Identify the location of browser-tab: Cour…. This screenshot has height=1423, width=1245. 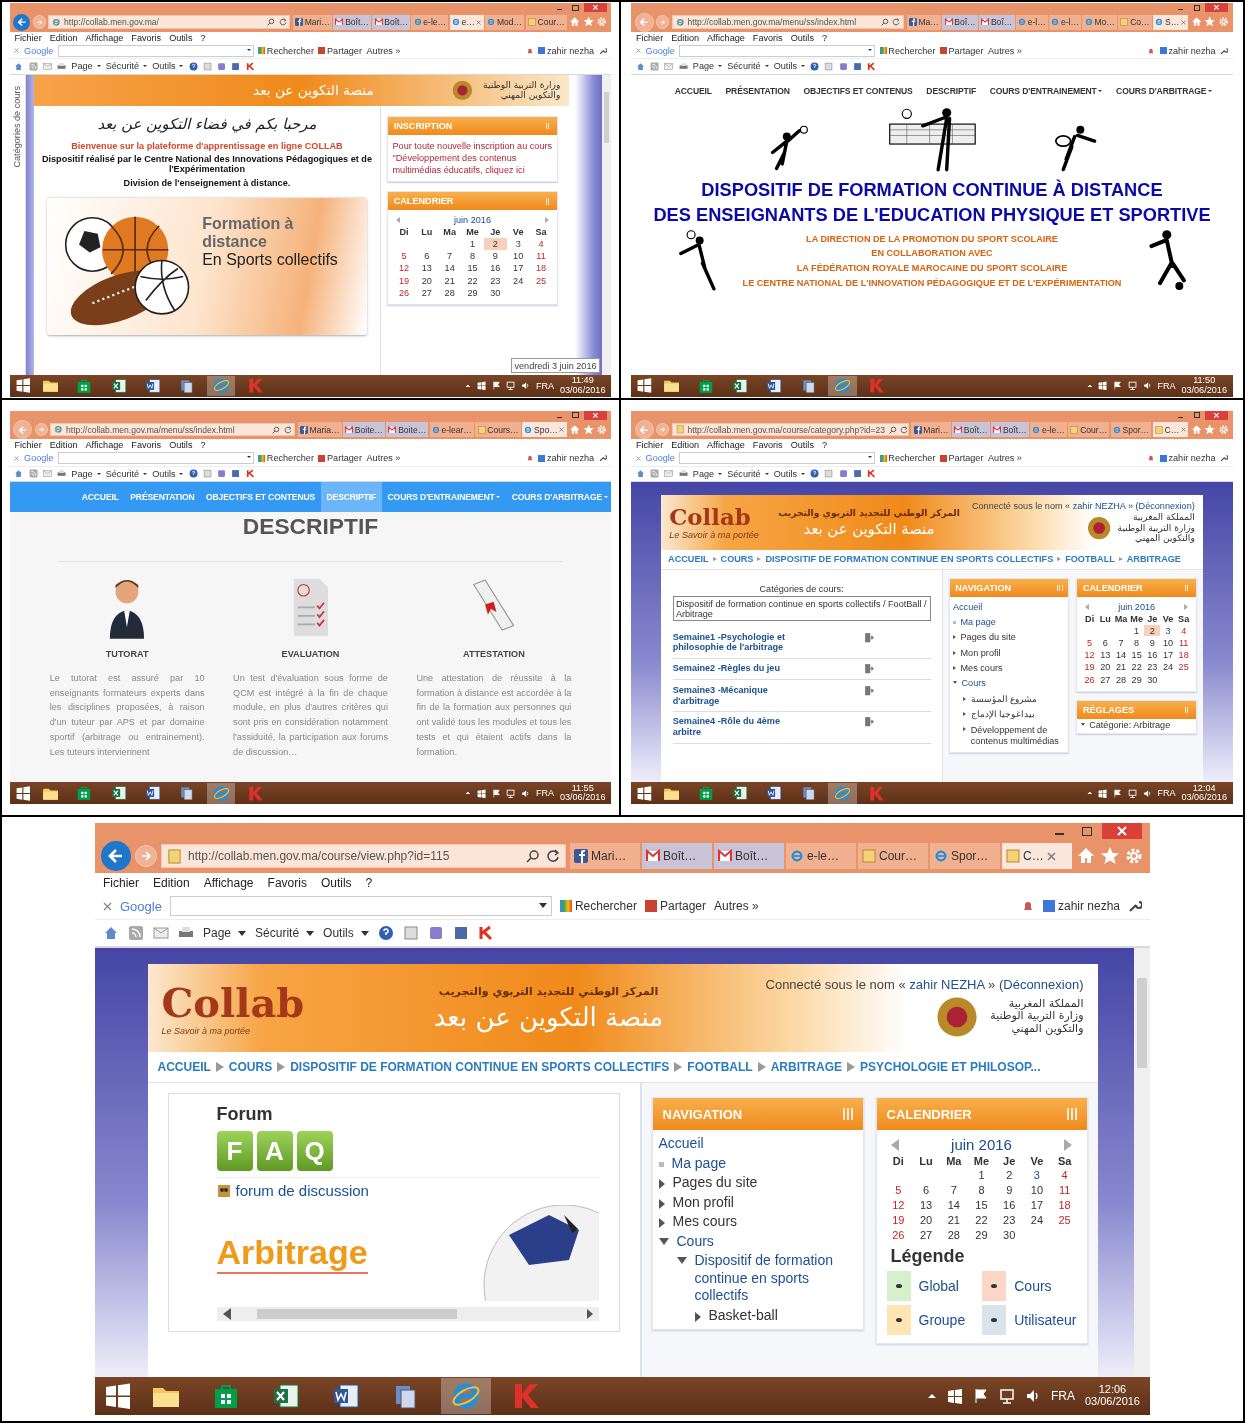
(893, 856).